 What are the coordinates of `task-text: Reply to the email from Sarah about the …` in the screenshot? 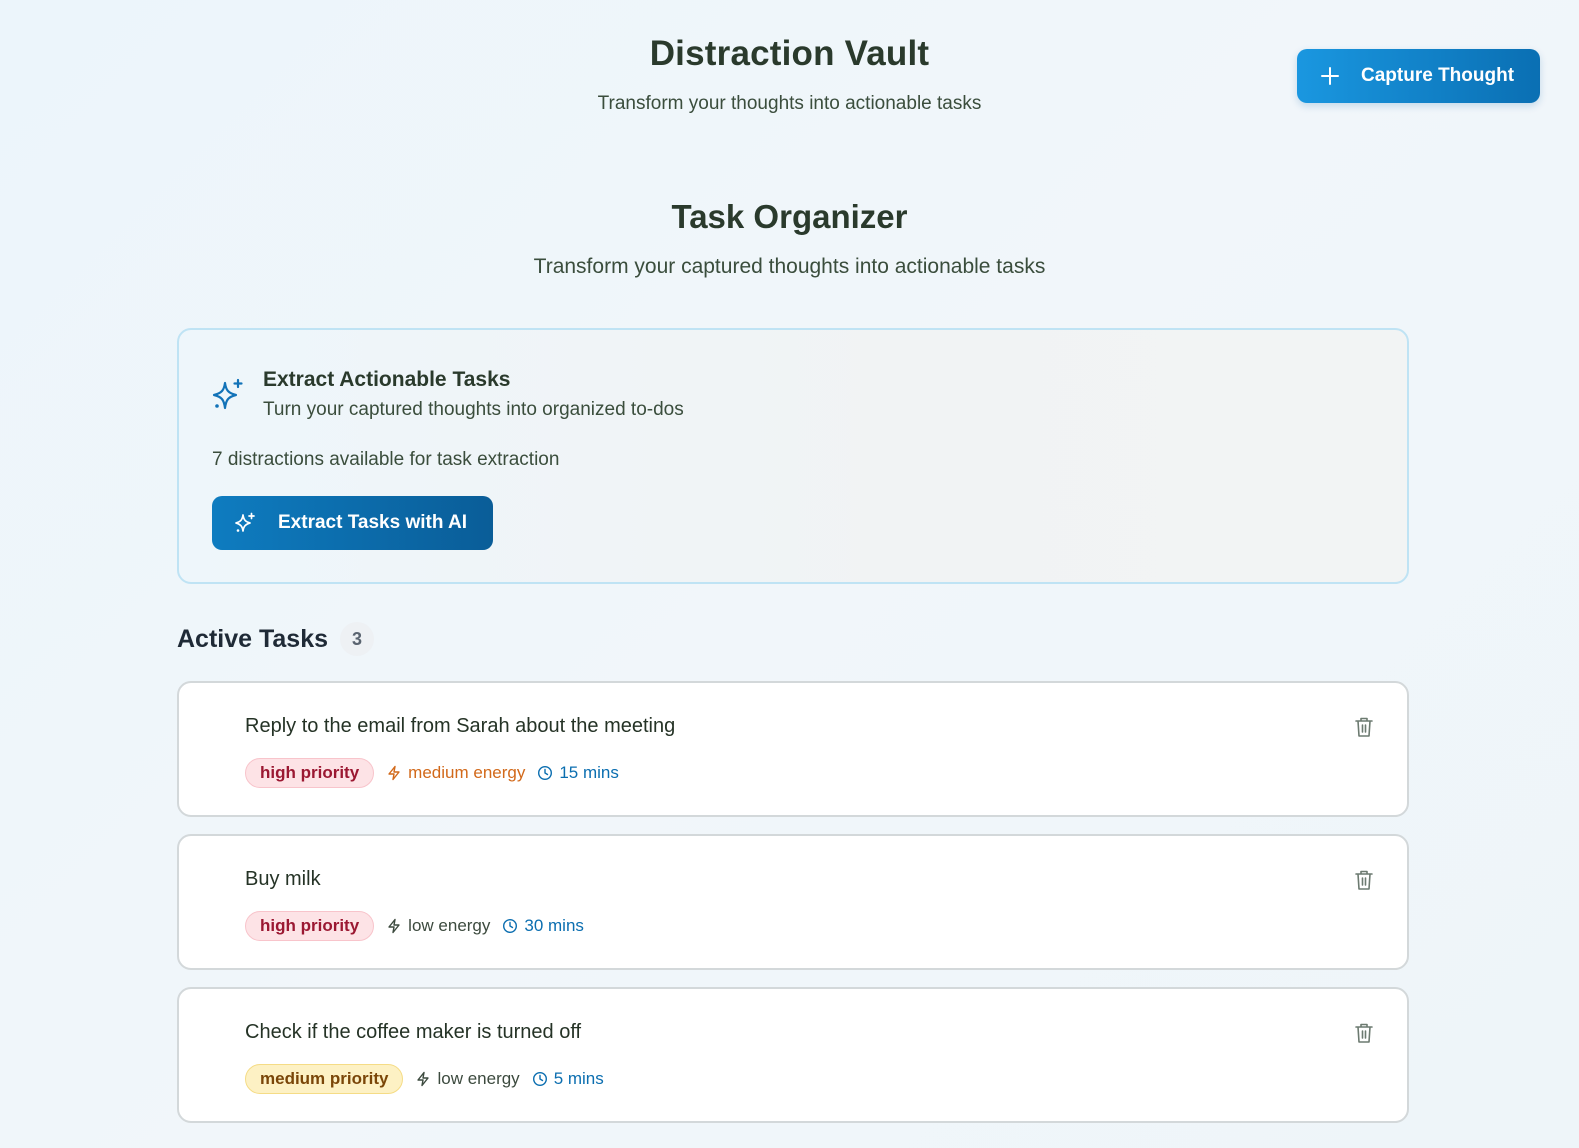 It's located at (460, 726).